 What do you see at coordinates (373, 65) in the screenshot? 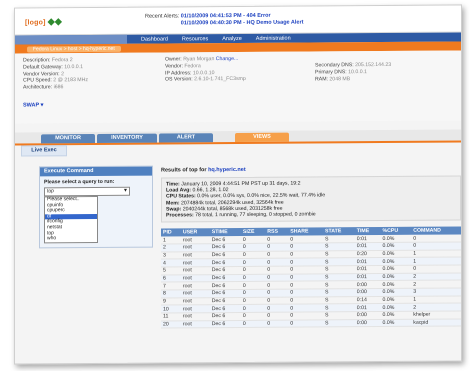
I see `info-value: 205.152.144.23` at bounding box center [373, 65].